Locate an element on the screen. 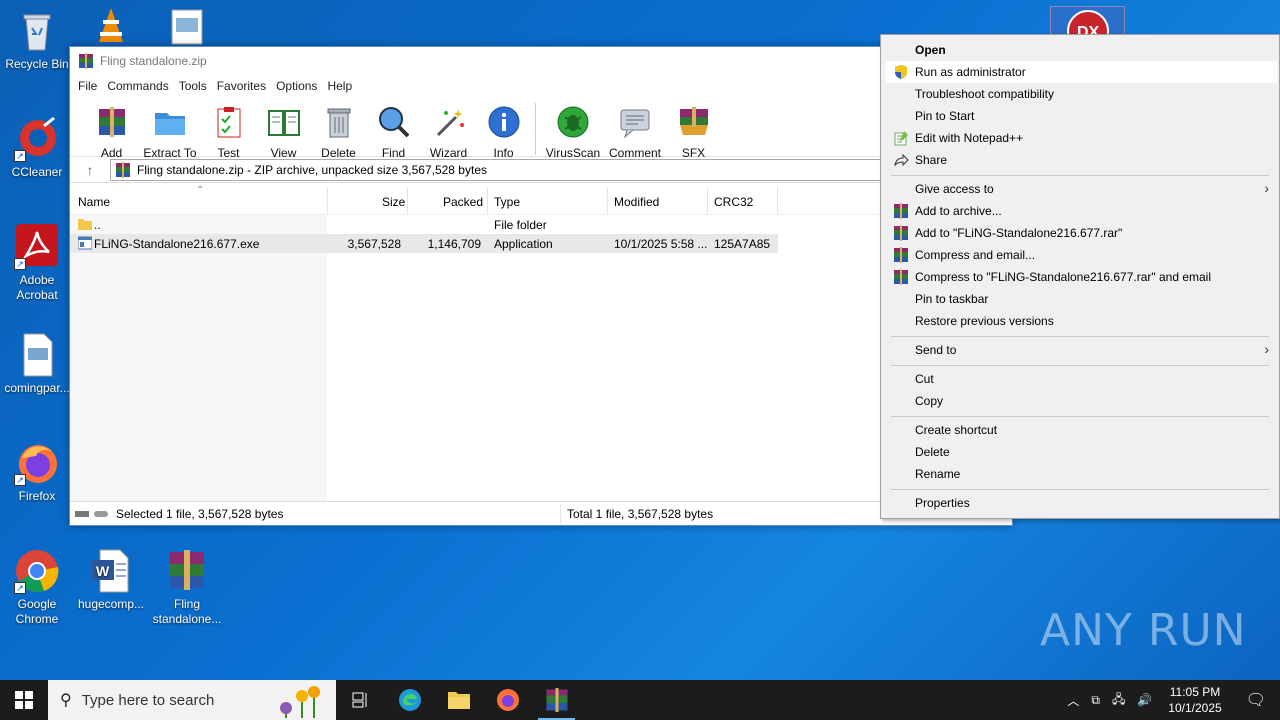 The image size is (1280, 720). menu-item-label: Create shortcut is located at coordinates (956, 430).